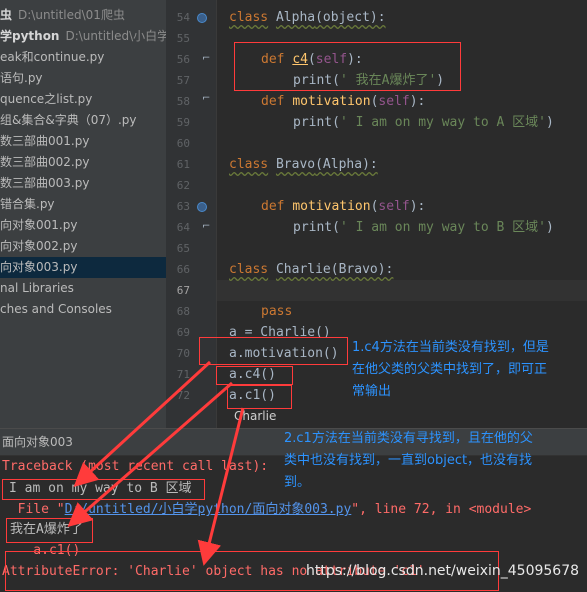  I want to click on code-line-69: a = Charlie(), so click(280, 332).